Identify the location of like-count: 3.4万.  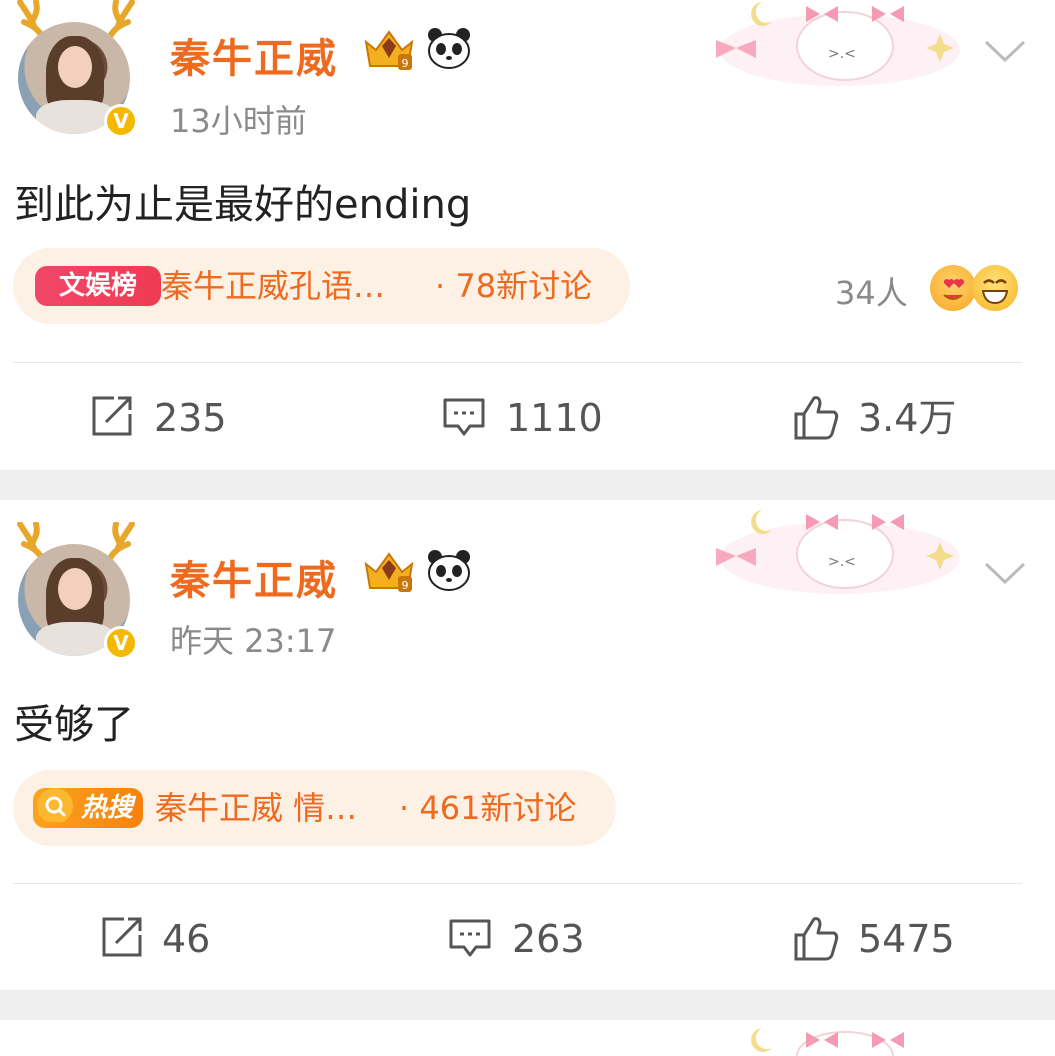
(907, 418).